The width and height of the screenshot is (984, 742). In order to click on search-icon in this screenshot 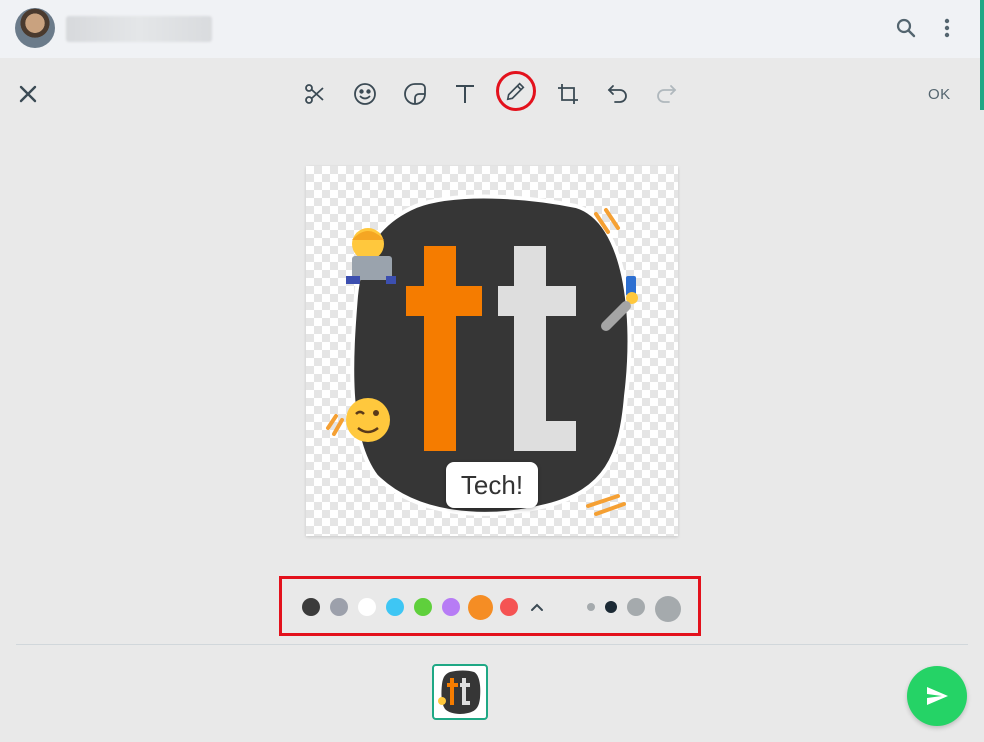, I will do `click(906, 28)`.